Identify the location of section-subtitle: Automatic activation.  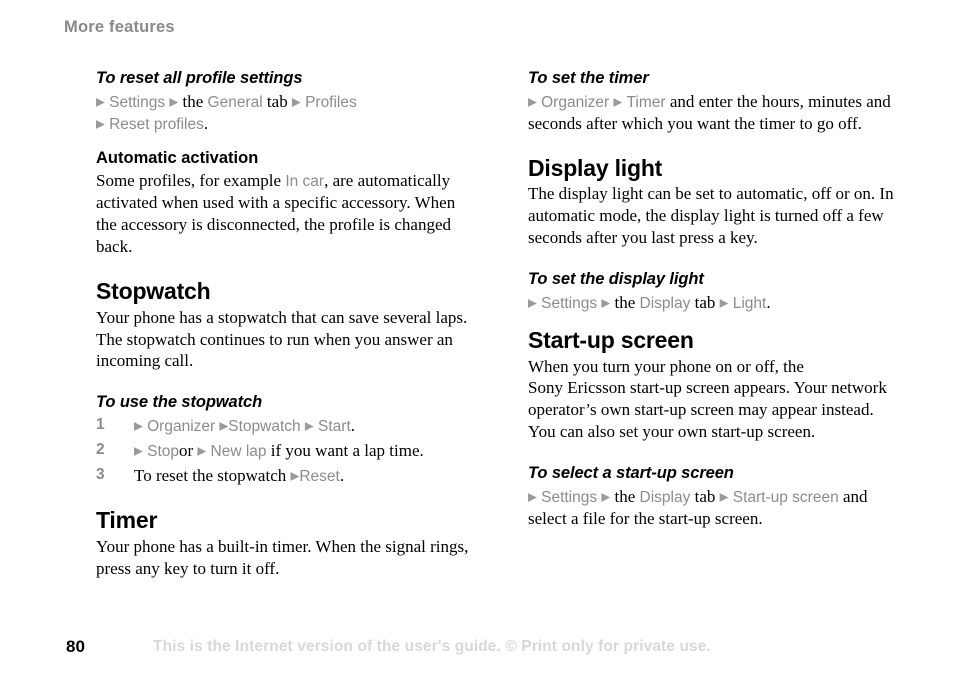
(177, 157).